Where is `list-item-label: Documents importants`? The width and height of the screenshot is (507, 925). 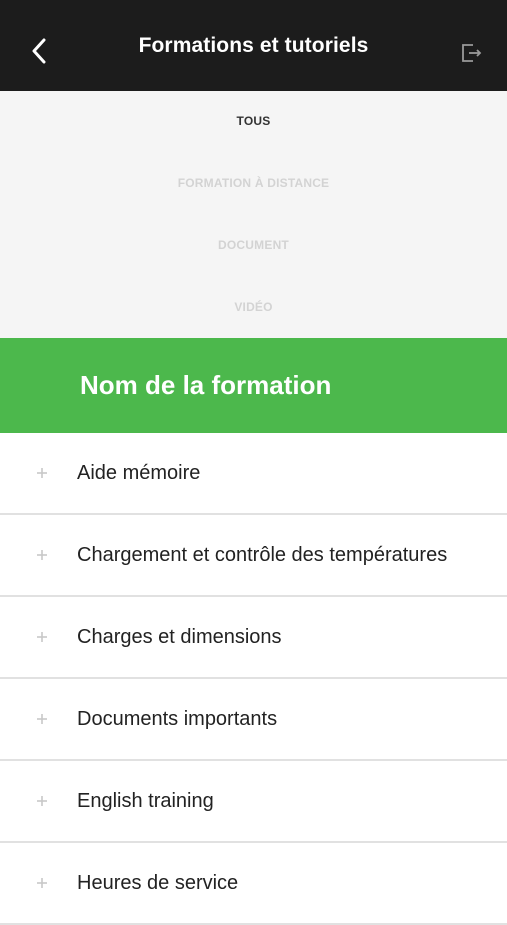
list-item-label: Documents importants is located at coordinates (177, 718).